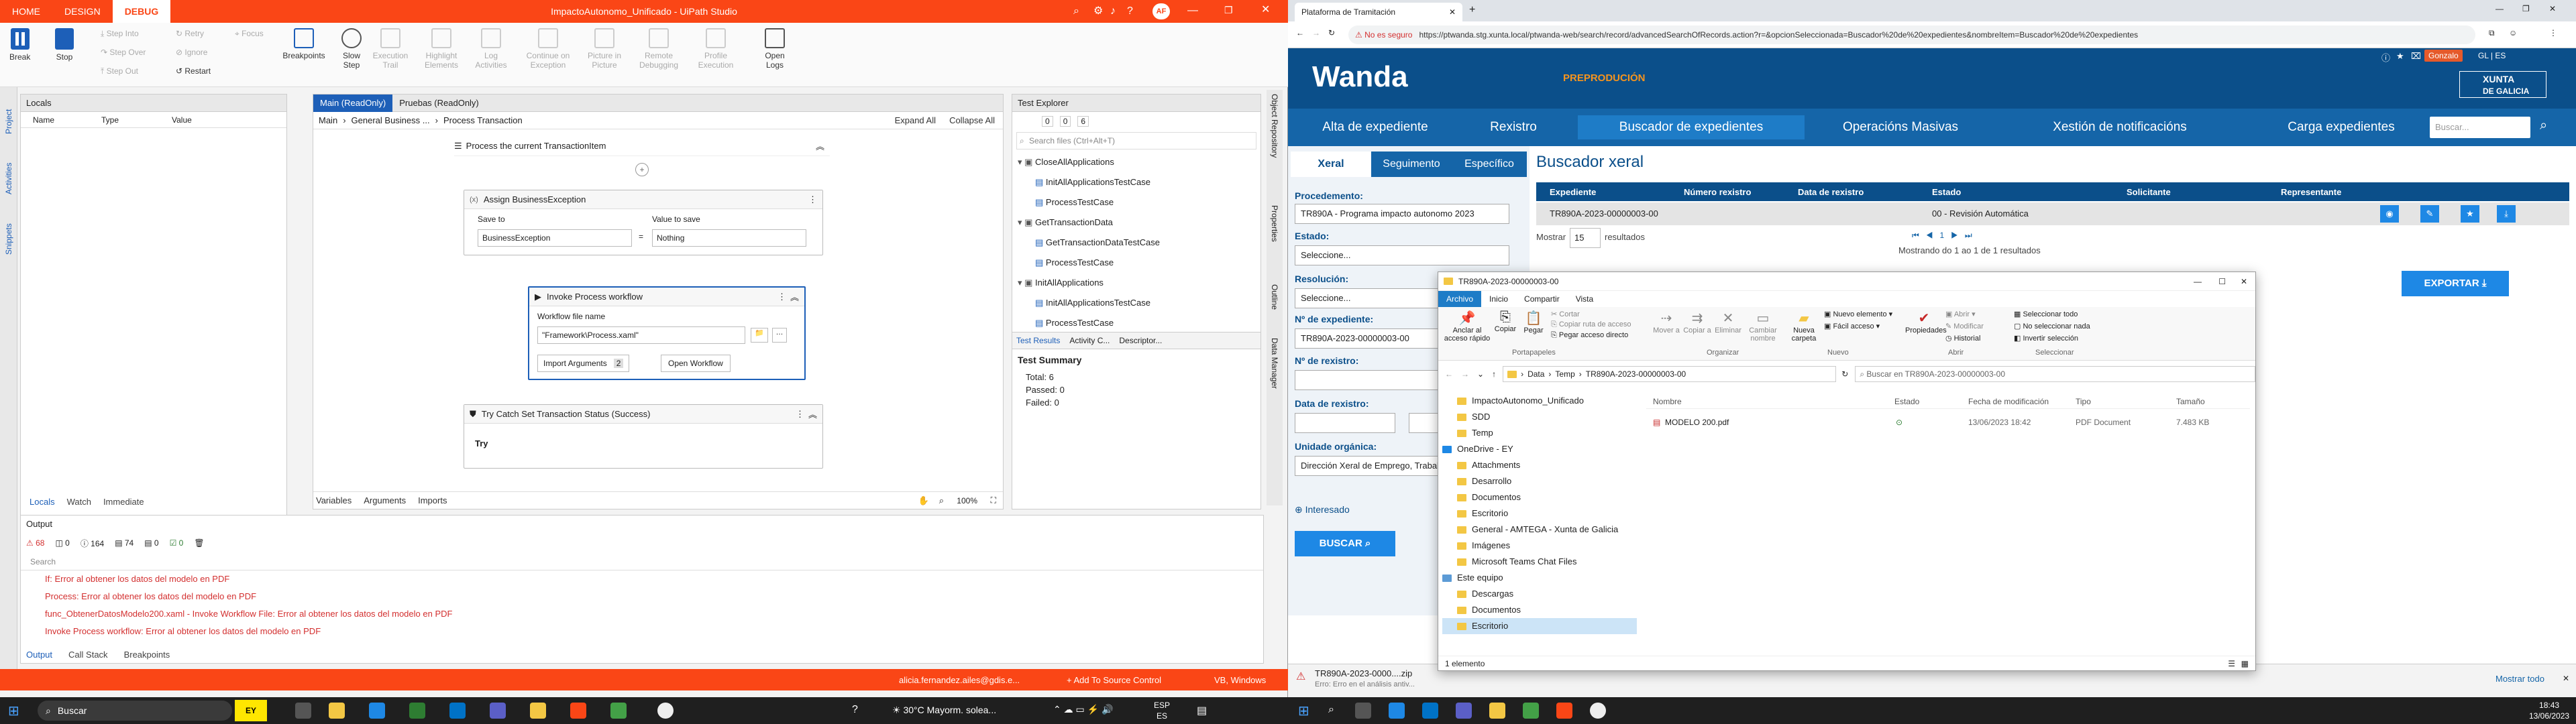 The height and width of the screenshot is (724, 2576). Describe the element at coordinates (2500, 8) in the screenshot. I see `minimize-icon: —` at that location.